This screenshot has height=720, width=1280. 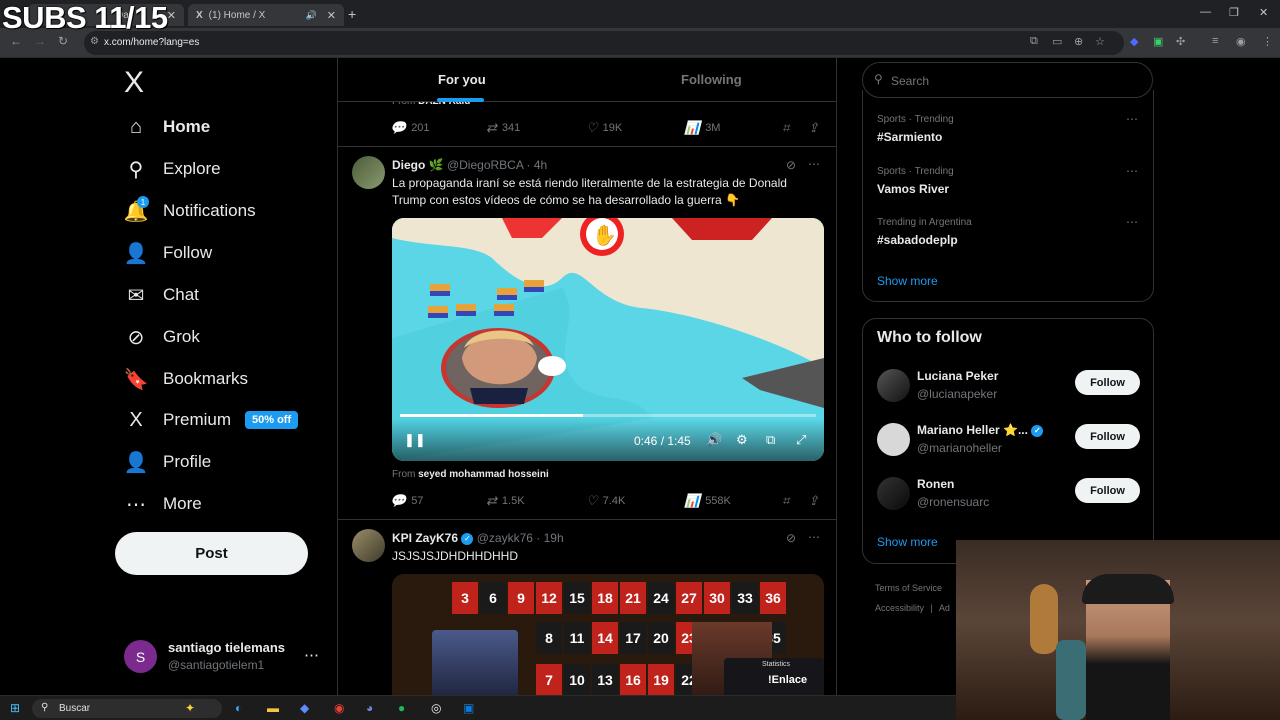 What do you see at coordinates (190, 708) in the screenshot?
I see `widget-icon: ✦` at bounding box center [190, 708].